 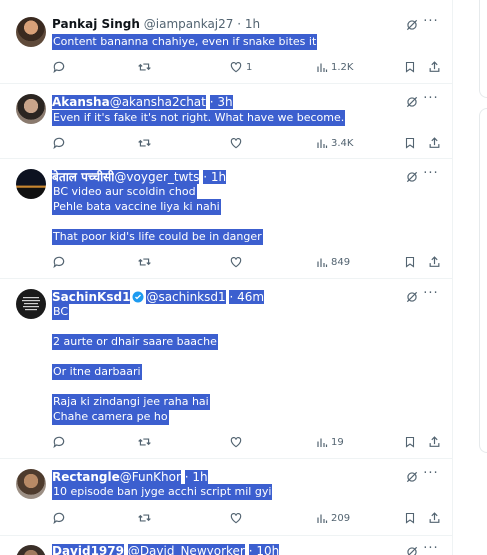 What do you see at coordinates (91, 297) in the screenshot?
I see `author-name: SachinKsd1` at bounding box center [91, 297].